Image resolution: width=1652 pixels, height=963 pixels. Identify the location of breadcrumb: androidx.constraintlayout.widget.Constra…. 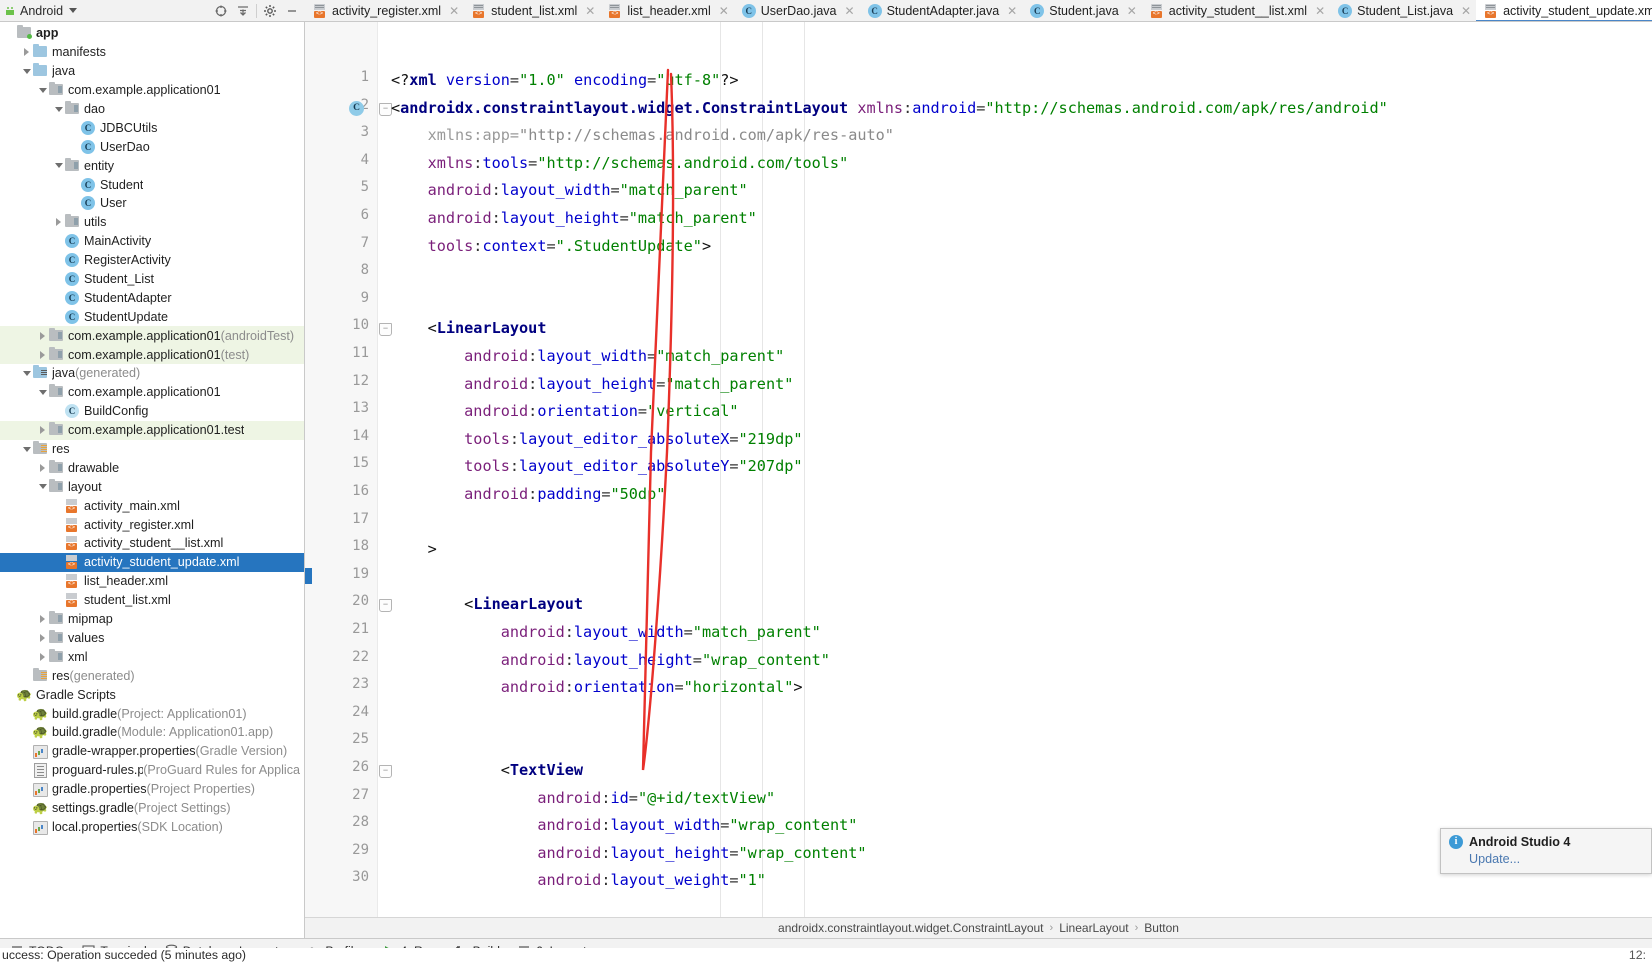
(978, 927).